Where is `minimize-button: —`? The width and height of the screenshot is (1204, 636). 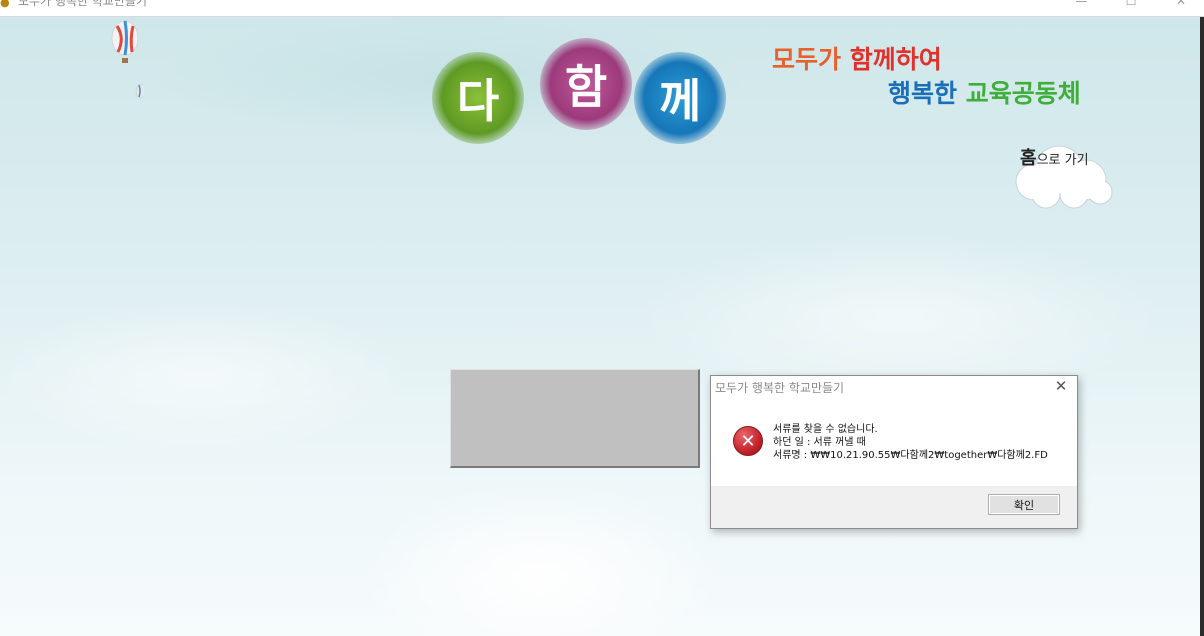 minimize-button: — is located at coordinates (1081, 4).